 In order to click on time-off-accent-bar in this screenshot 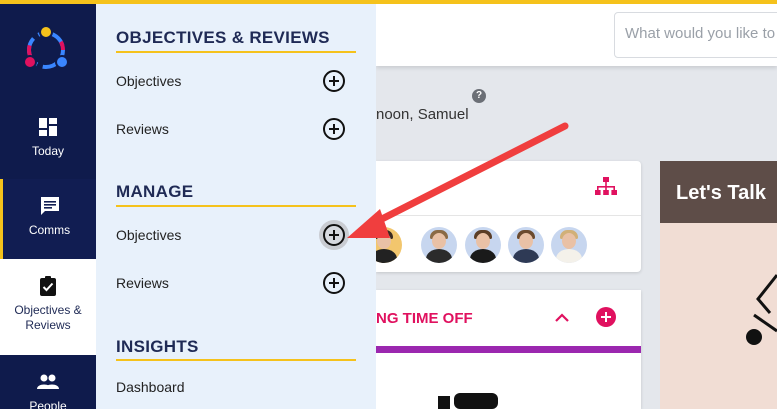, I will do `click(508, 349)`.